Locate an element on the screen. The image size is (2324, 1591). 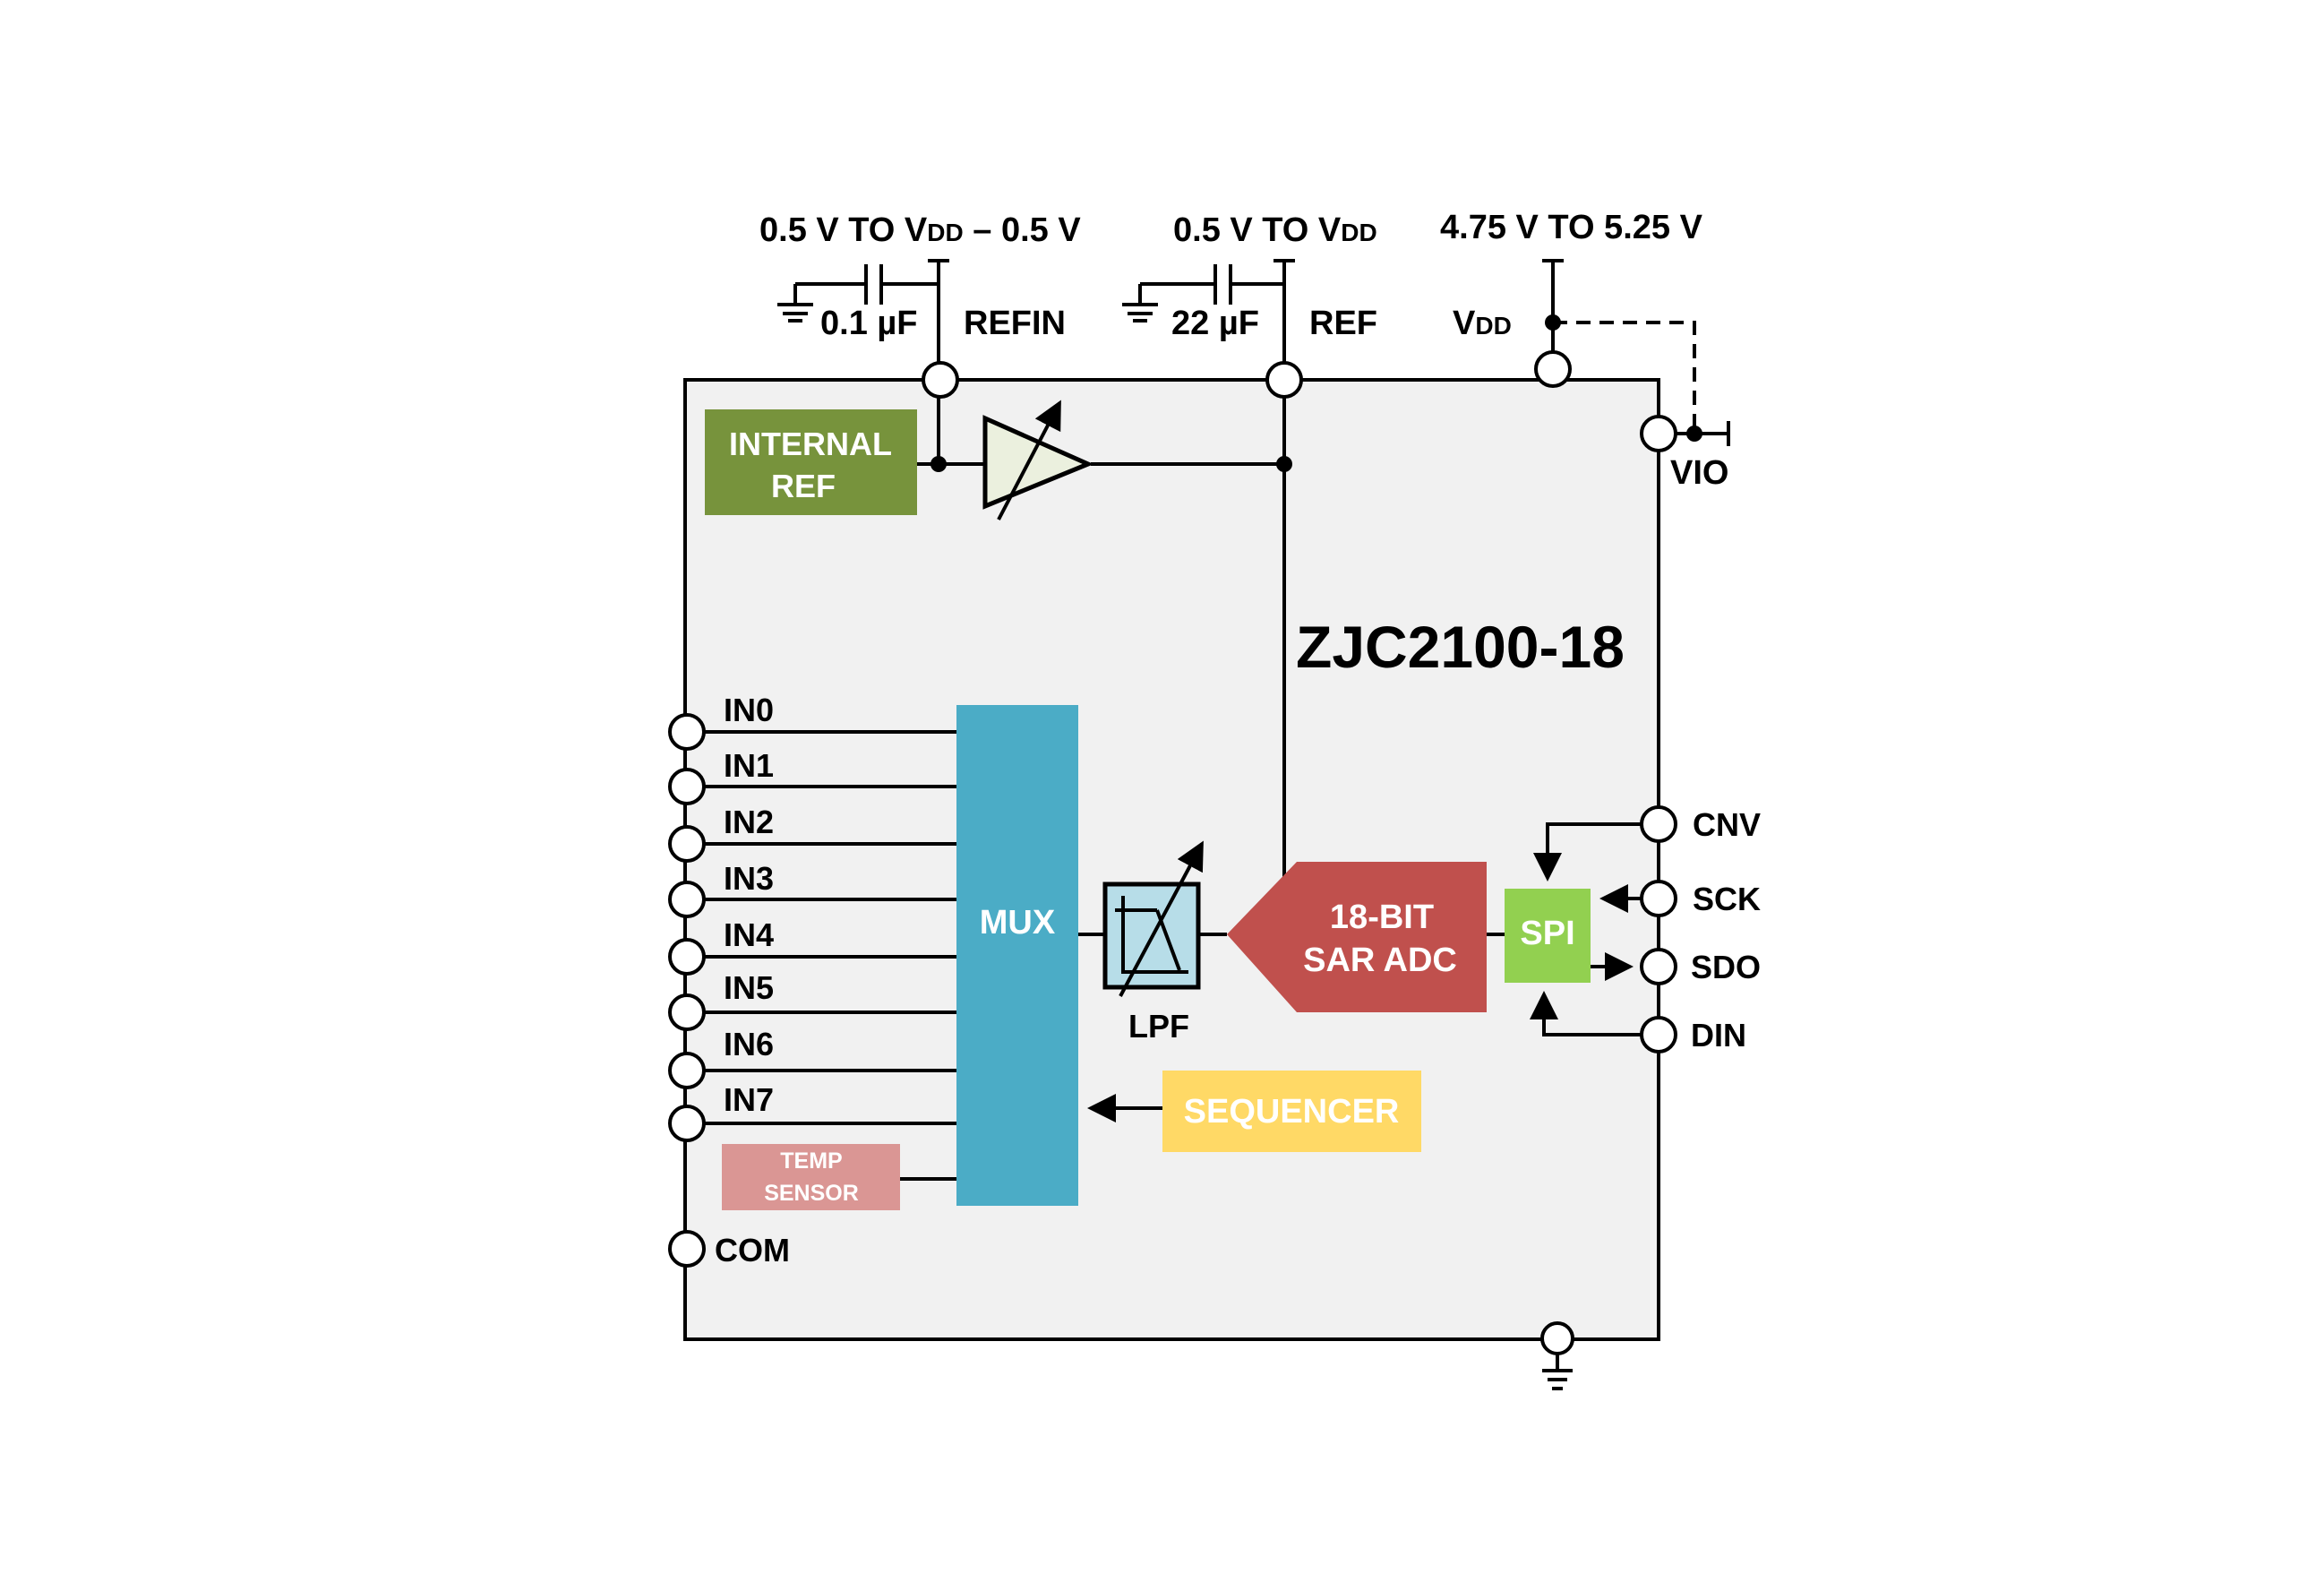
pin-refin is located at coordinates (940, 380).